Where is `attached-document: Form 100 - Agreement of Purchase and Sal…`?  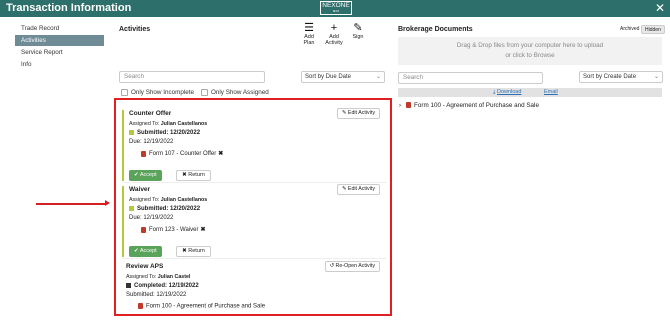 attached-document: Form 100 - Agreement of Purchase and Sal… is located at coordinates (262, 306).